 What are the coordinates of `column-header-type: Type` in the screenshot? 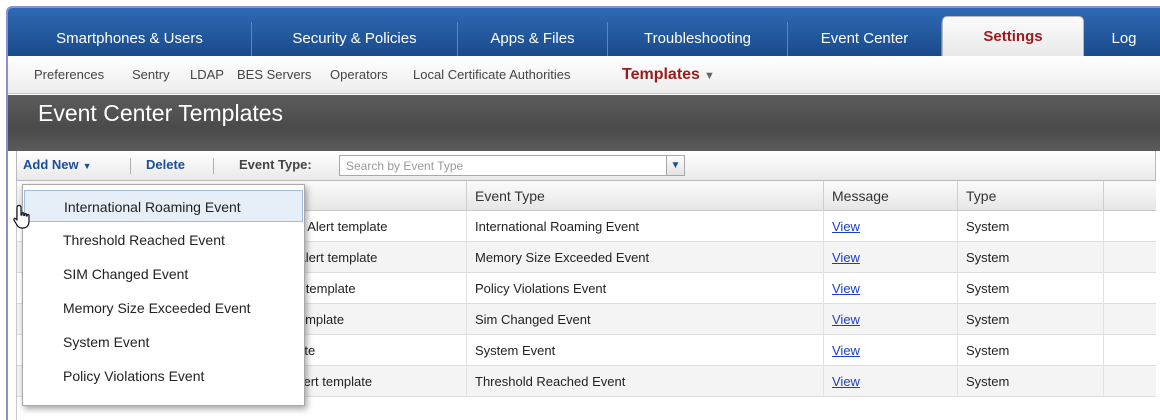 It's located at (1031, 196).